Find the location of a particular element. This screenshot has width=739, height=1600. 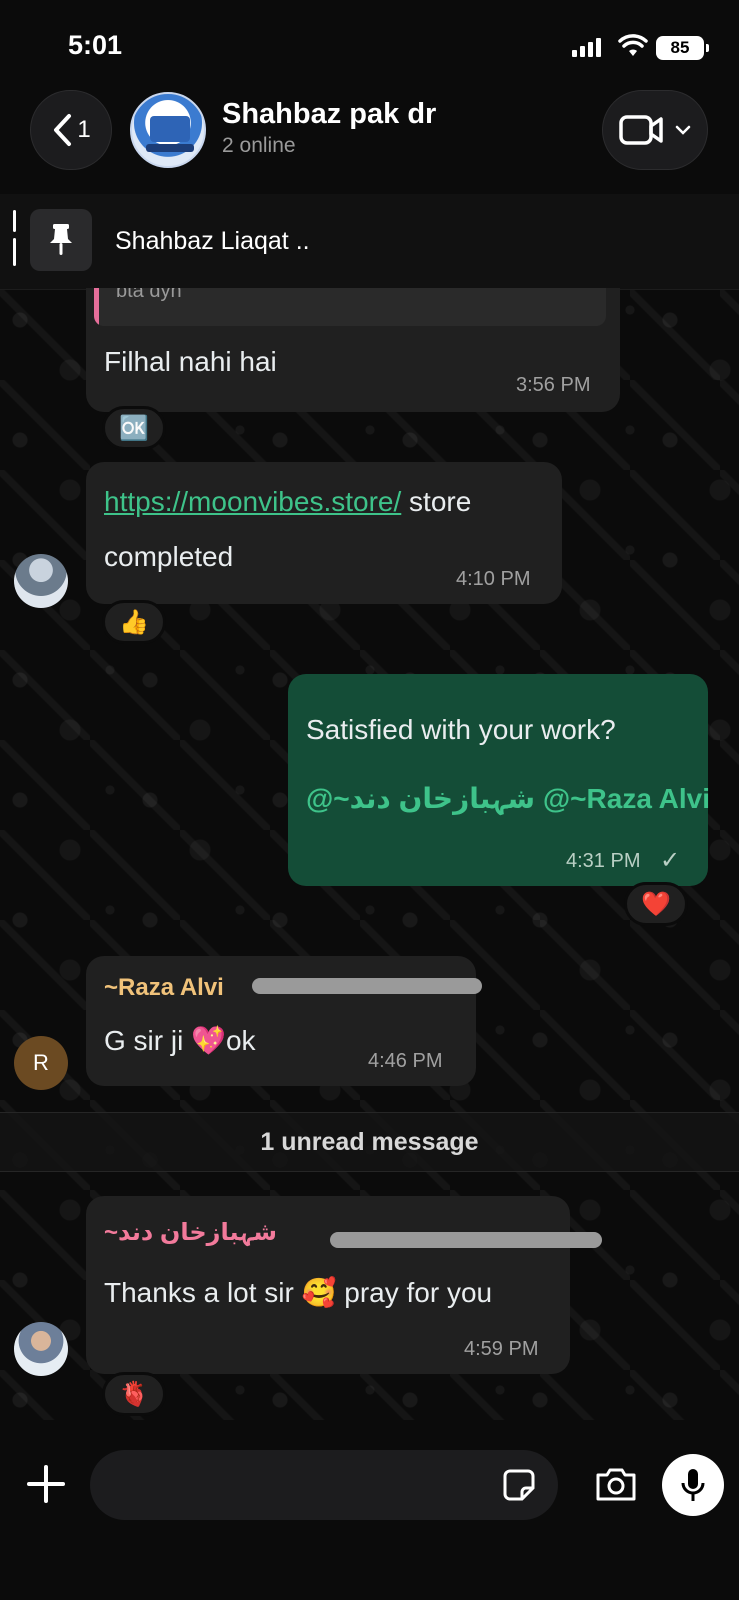

back-button: 1 is located at coordinates (71, 130).